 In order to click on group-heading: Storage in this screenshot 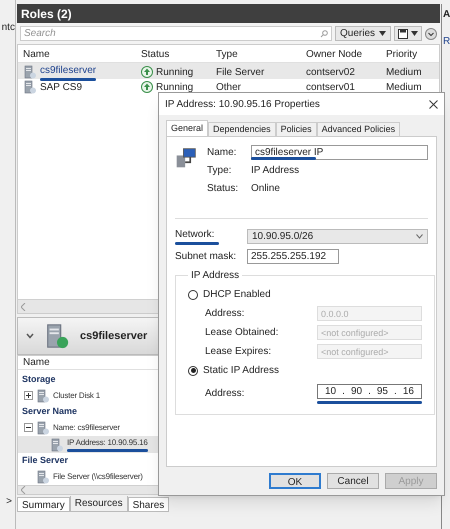, I will do `click(38, 379)`.